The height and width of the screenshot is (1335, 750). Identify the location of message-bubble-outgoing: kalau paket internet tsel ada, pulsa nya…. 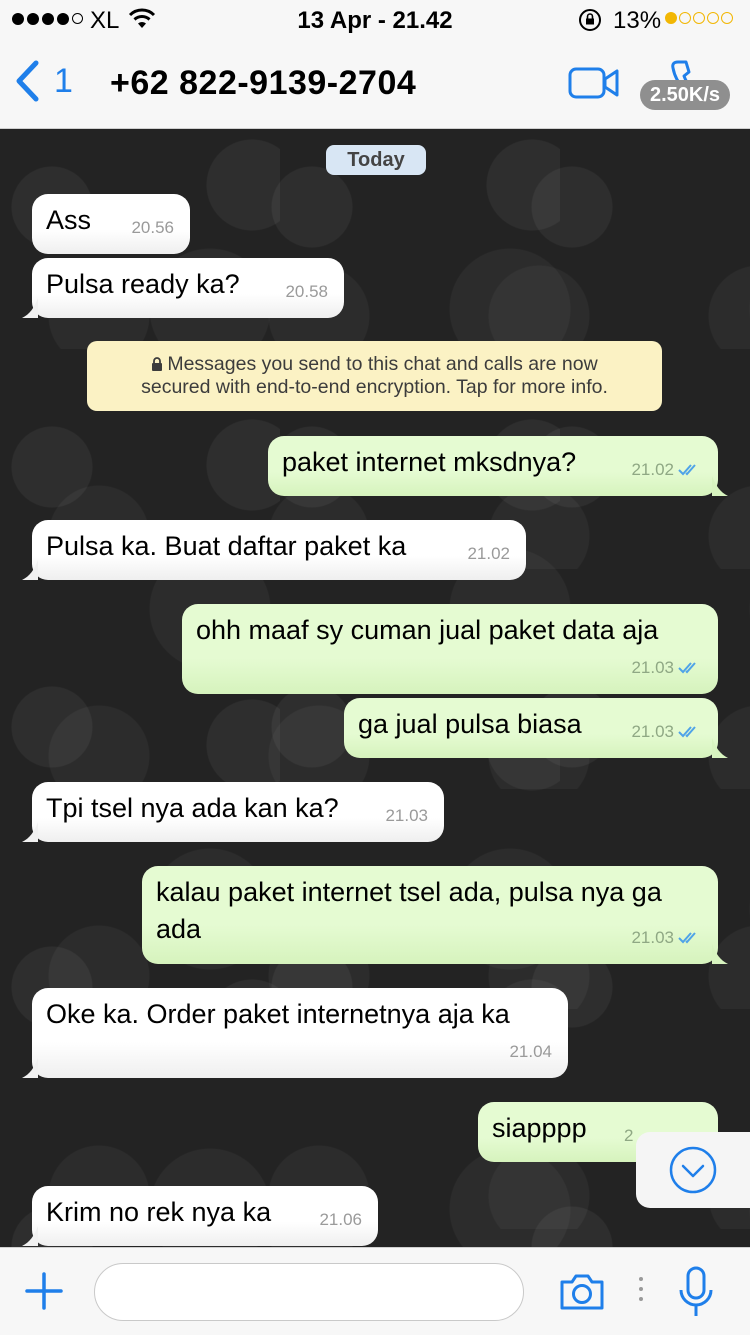
(435, 915).